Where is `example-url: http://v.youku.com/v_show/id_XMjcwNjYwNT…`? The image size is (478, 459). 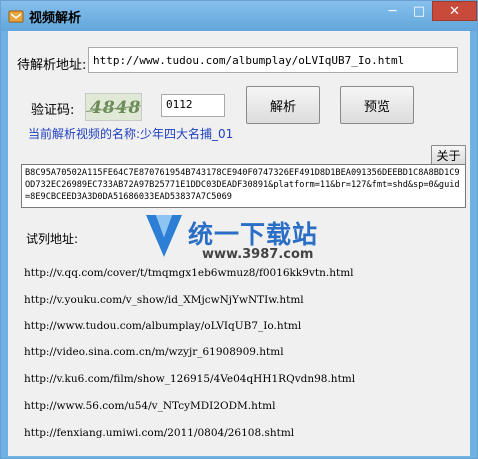 example-url: http://v.youku.com/v_show/id_XMjcwNjYwNT… is located at coordinates (164, 300).